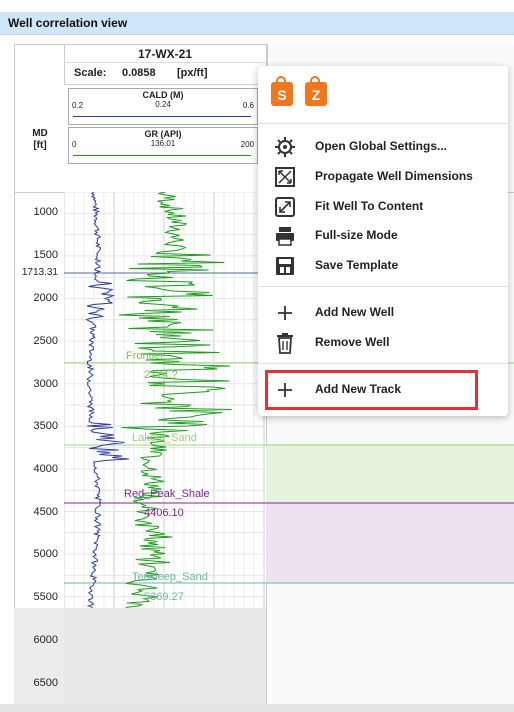  Describe the element at coordinates (45, 597) in the screenshot. I see `depth-tick: 5500` at that location.